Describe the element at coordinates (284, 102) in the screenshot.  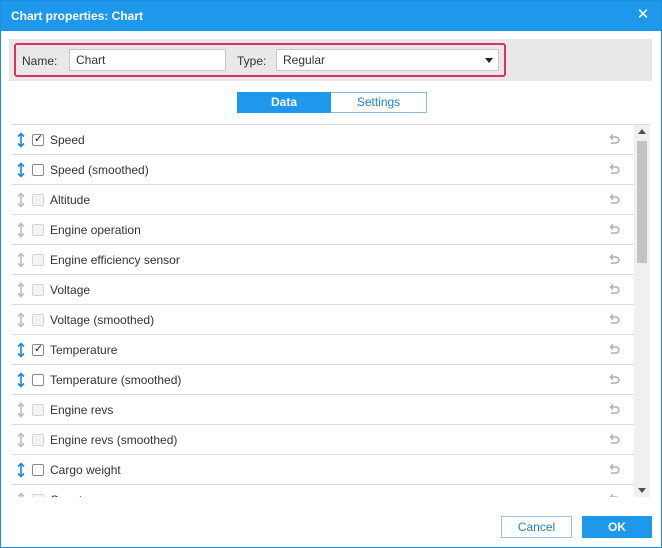
I see `tab-data: Data` at that location.